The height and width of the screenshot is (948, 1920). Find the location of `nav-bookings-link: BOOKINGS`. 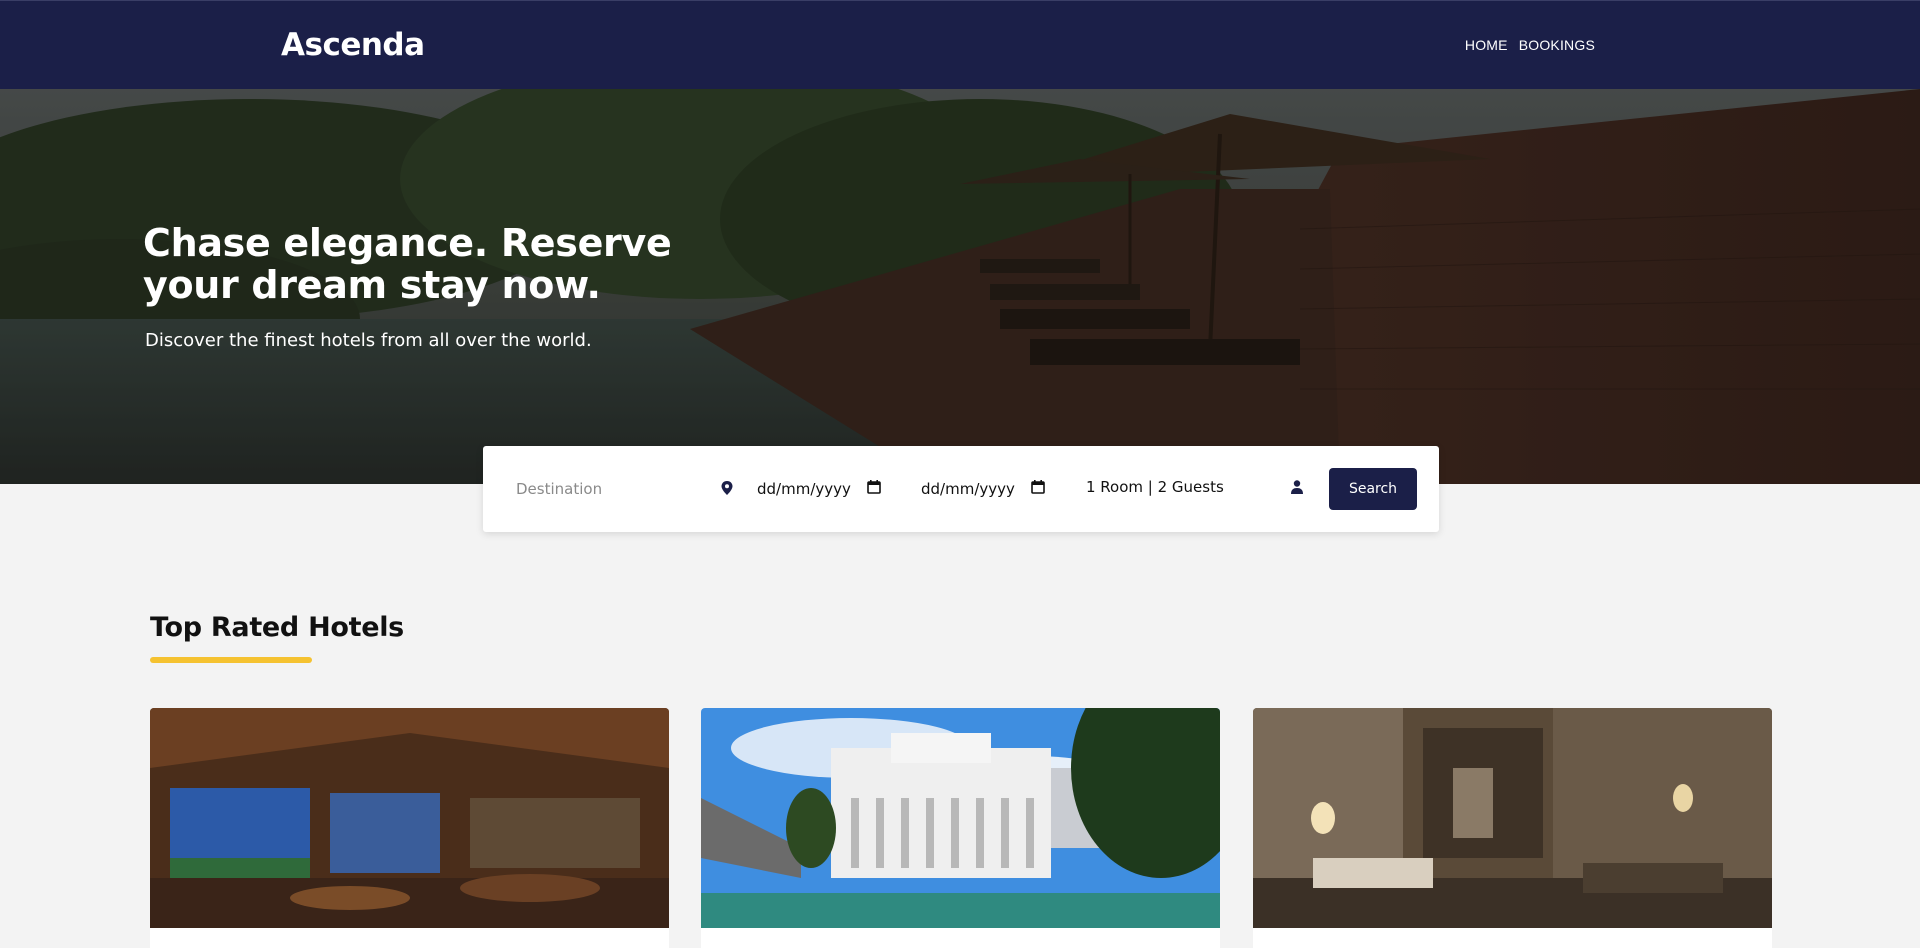

nav-bookings-link: BOOKINGS is located at coordinates (1557, 45).